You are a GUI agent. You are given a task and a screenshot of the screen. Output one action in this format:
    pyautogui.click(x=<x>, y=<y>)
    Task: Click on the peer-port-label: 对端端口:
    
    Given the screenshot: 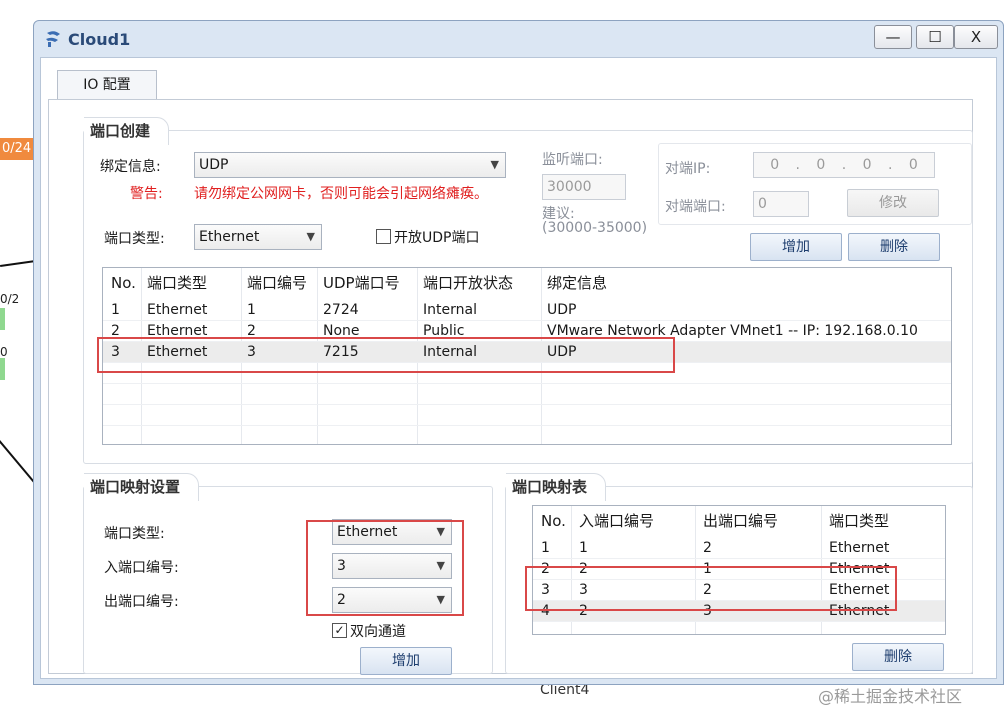 What is the action you would take?
    pyautogui.click(x=695, y=207)
    